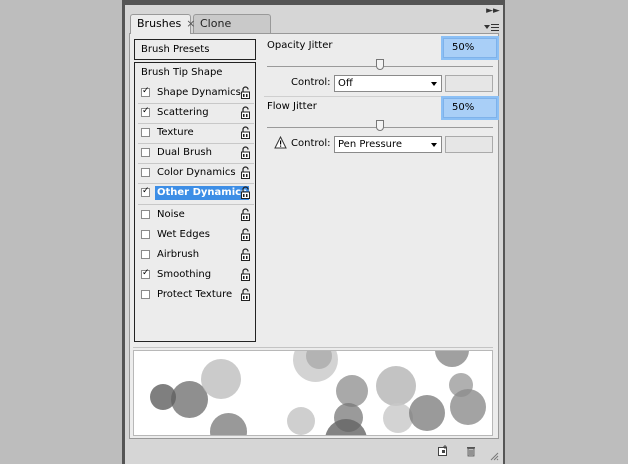 The height and width of the screenshot is (464, 628). I want to click on tab-brushes-label: Brushes, so click(159, 23).